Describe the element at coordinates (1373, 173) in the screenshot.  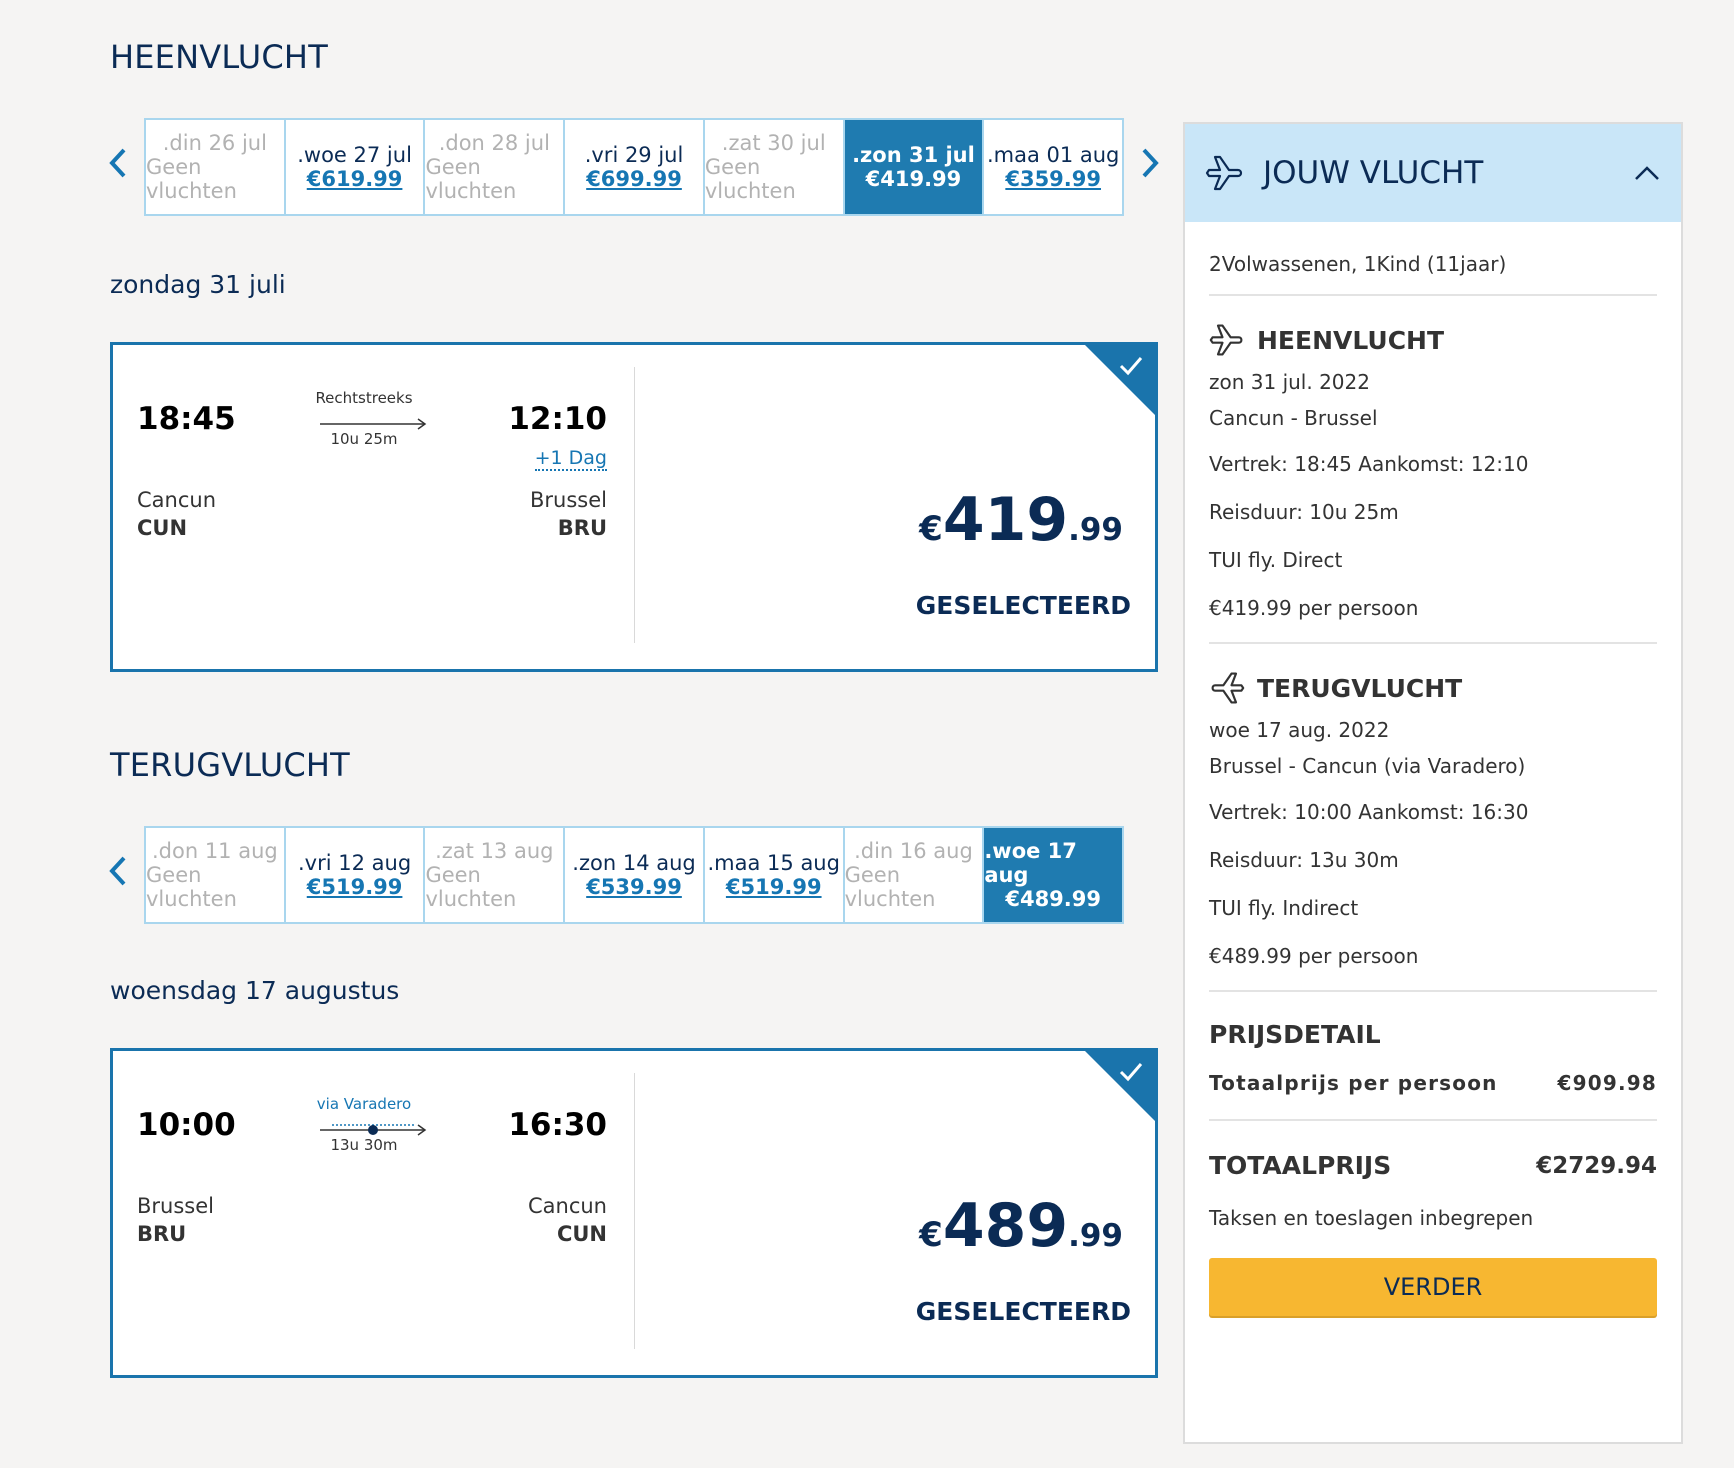
I see `panel-title: JOUW VLUCHT` at that location.